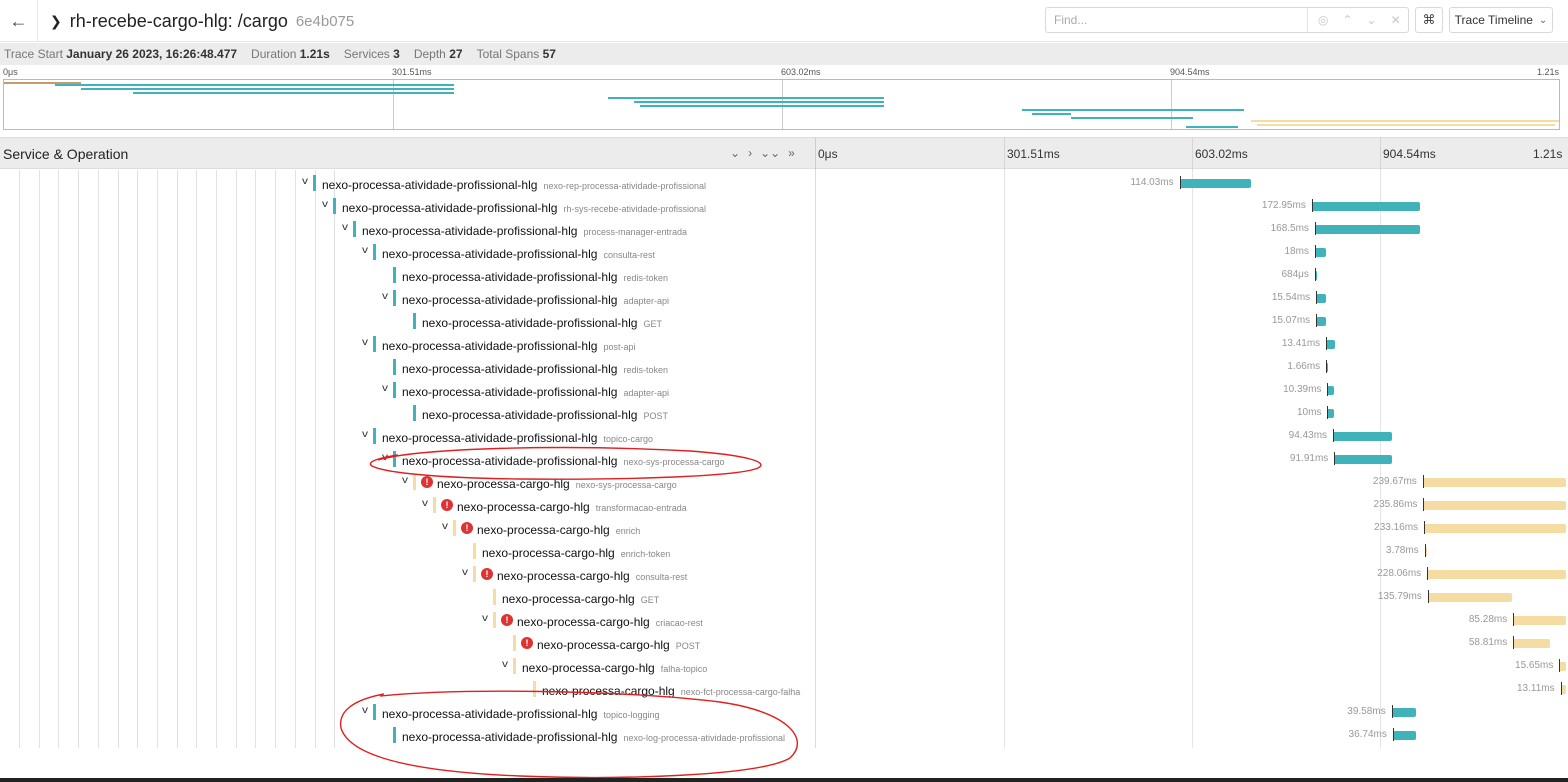  Describe the element at coordinates (19, 21) in the screenshot. I see `back-button: ←` at that location.